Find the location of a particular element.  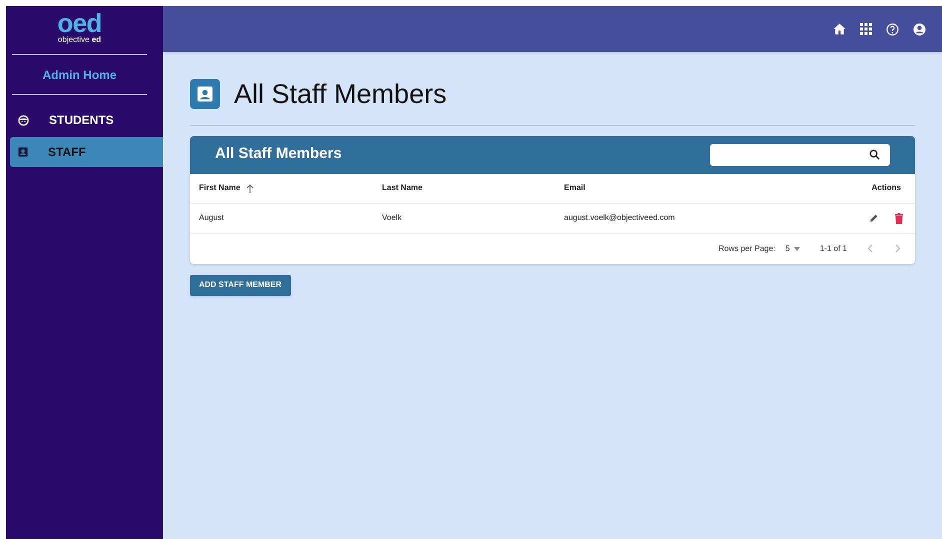

table-title: All Staff Members is located at coordinates (278, 154).